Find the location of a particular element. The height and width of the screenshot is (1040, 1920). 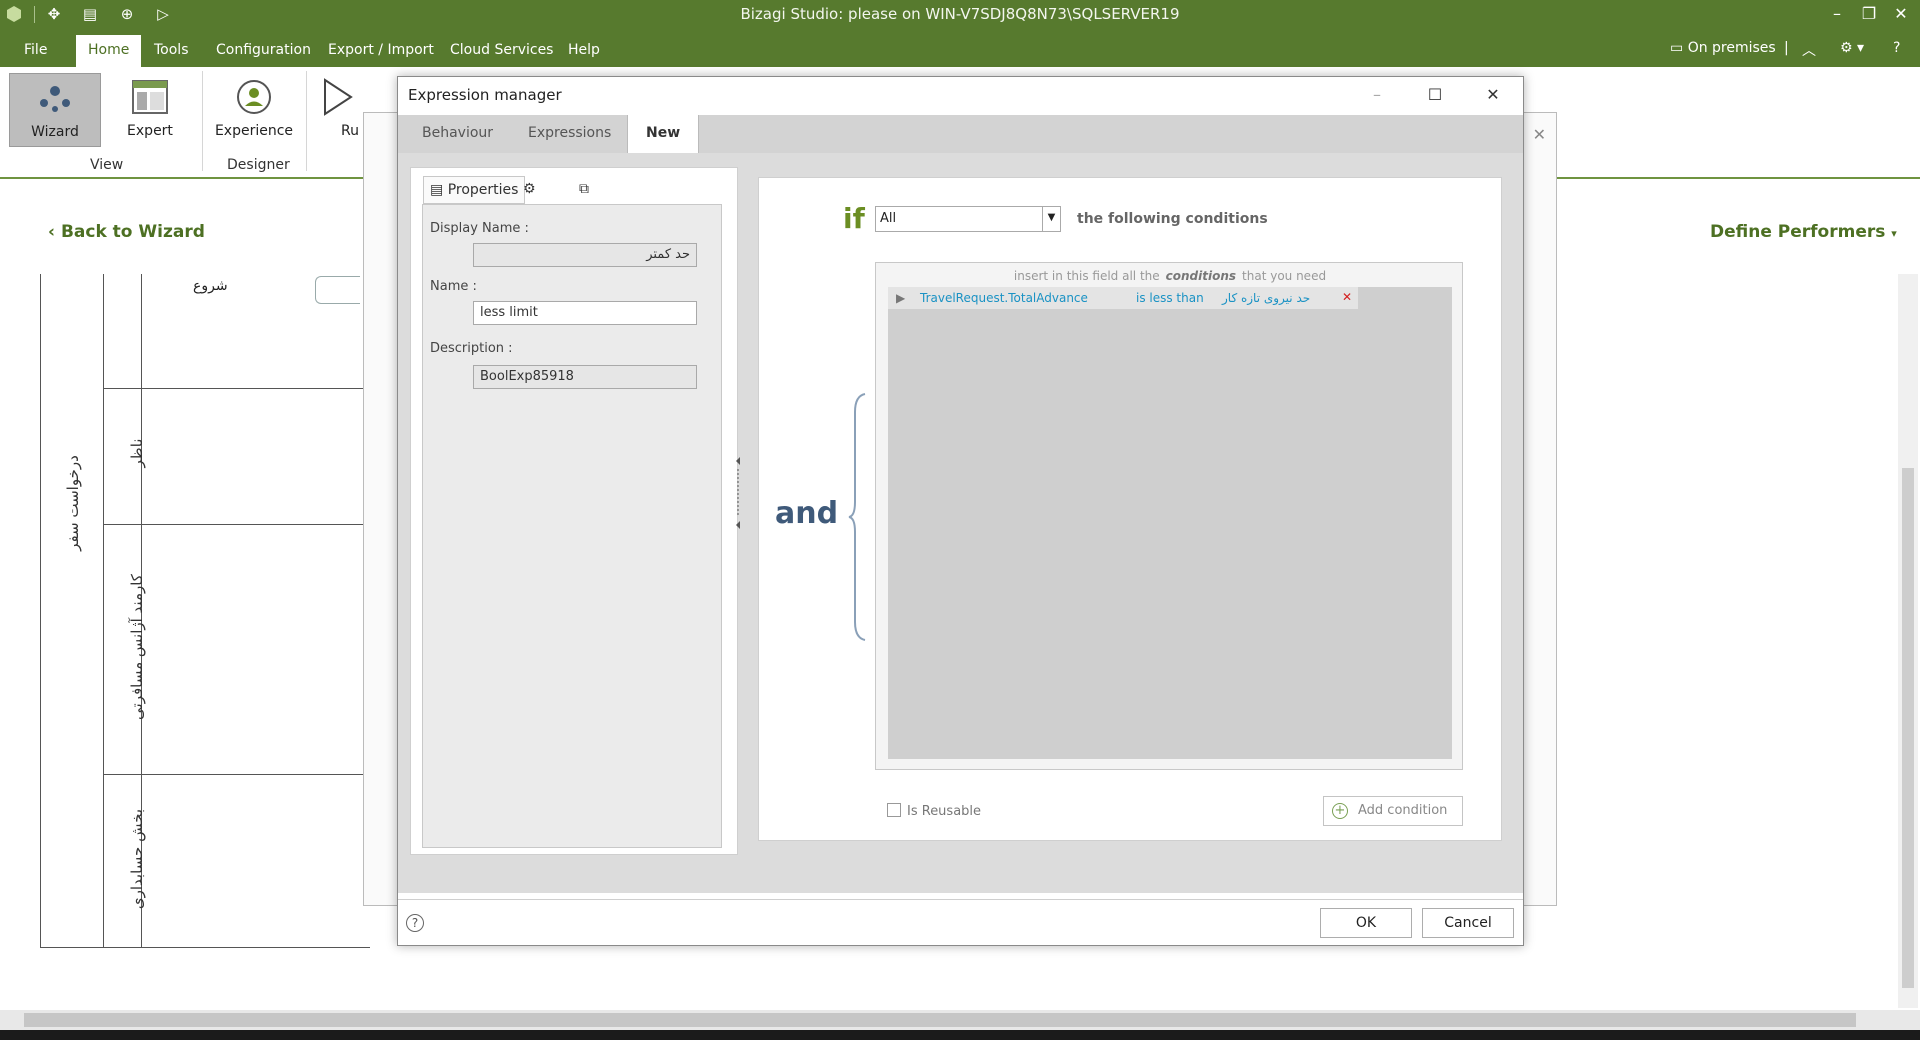

display-name-label: Display Name : is located at coordinates (479, 228).